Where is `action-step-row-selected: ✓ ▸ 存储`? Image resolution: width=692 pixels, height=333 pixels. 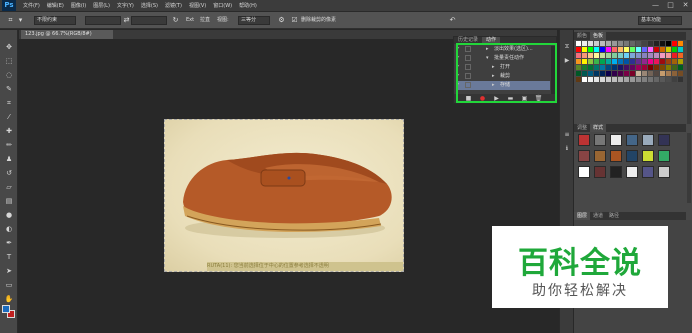
action-step-row-selected: ✓ ▸ 存储 is located at coordinates (503, 85).